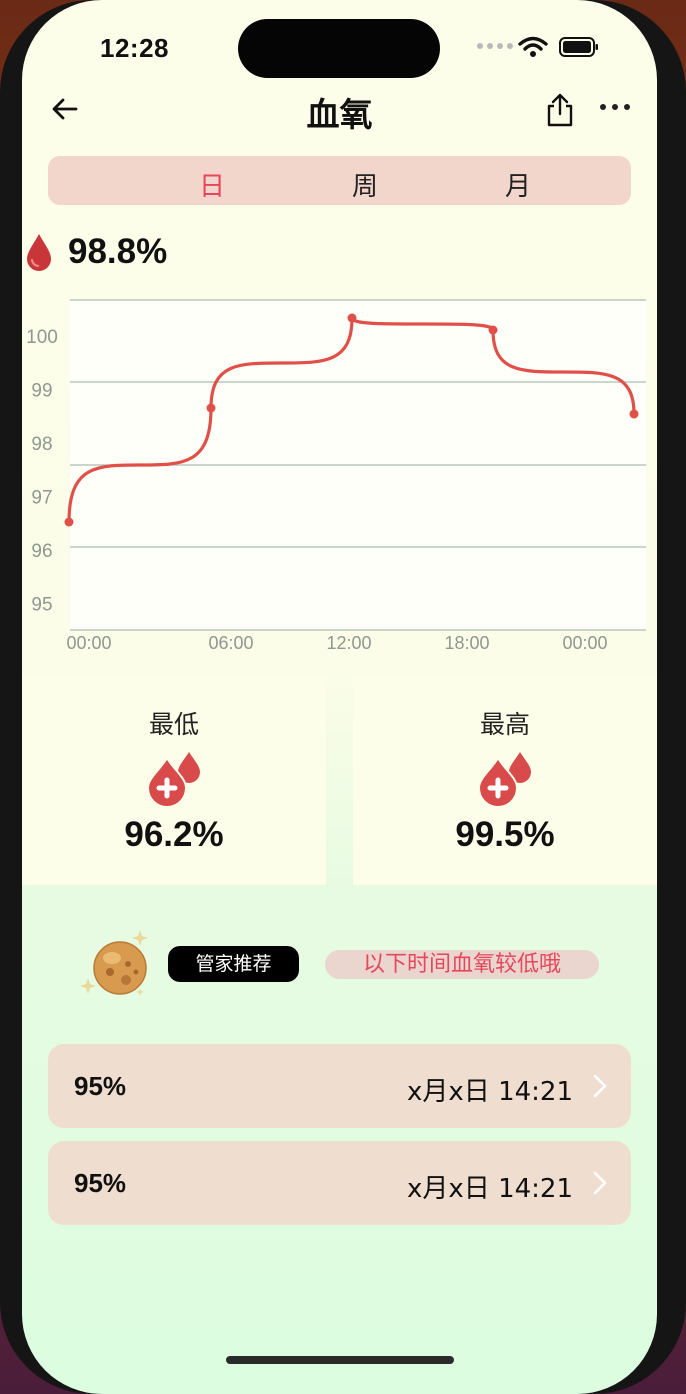 The image size is (686, 1394). Describe the element at coordinates (41, 551) in the screenshot. I see `y-tick-label: 96` at that location.